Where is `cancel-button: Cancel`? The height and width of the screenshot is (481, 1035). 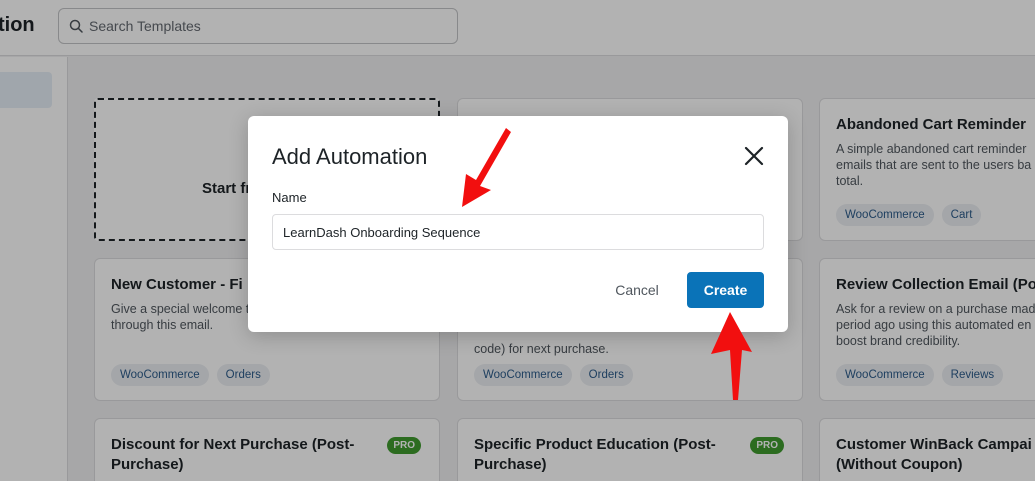
cancel-button: Cancel is located at coordinates (637, 290).